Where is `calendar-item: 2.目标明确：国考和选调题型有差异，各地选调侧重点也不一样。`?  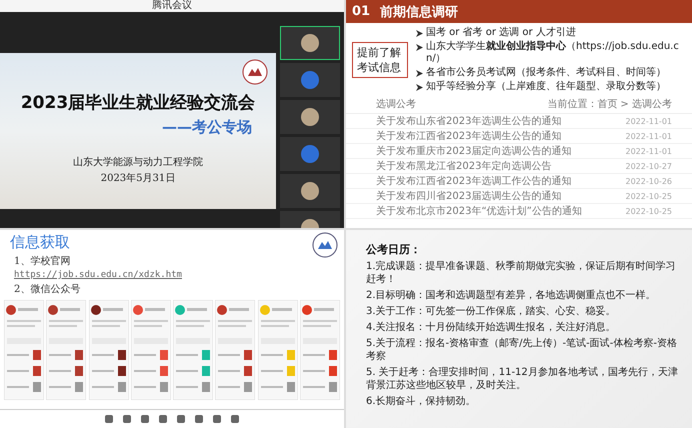
calendar-item: 2.目标明确：国考和选调题型有差异，各地选调侧重点也不一样。 is located at coordinates (511, 295).